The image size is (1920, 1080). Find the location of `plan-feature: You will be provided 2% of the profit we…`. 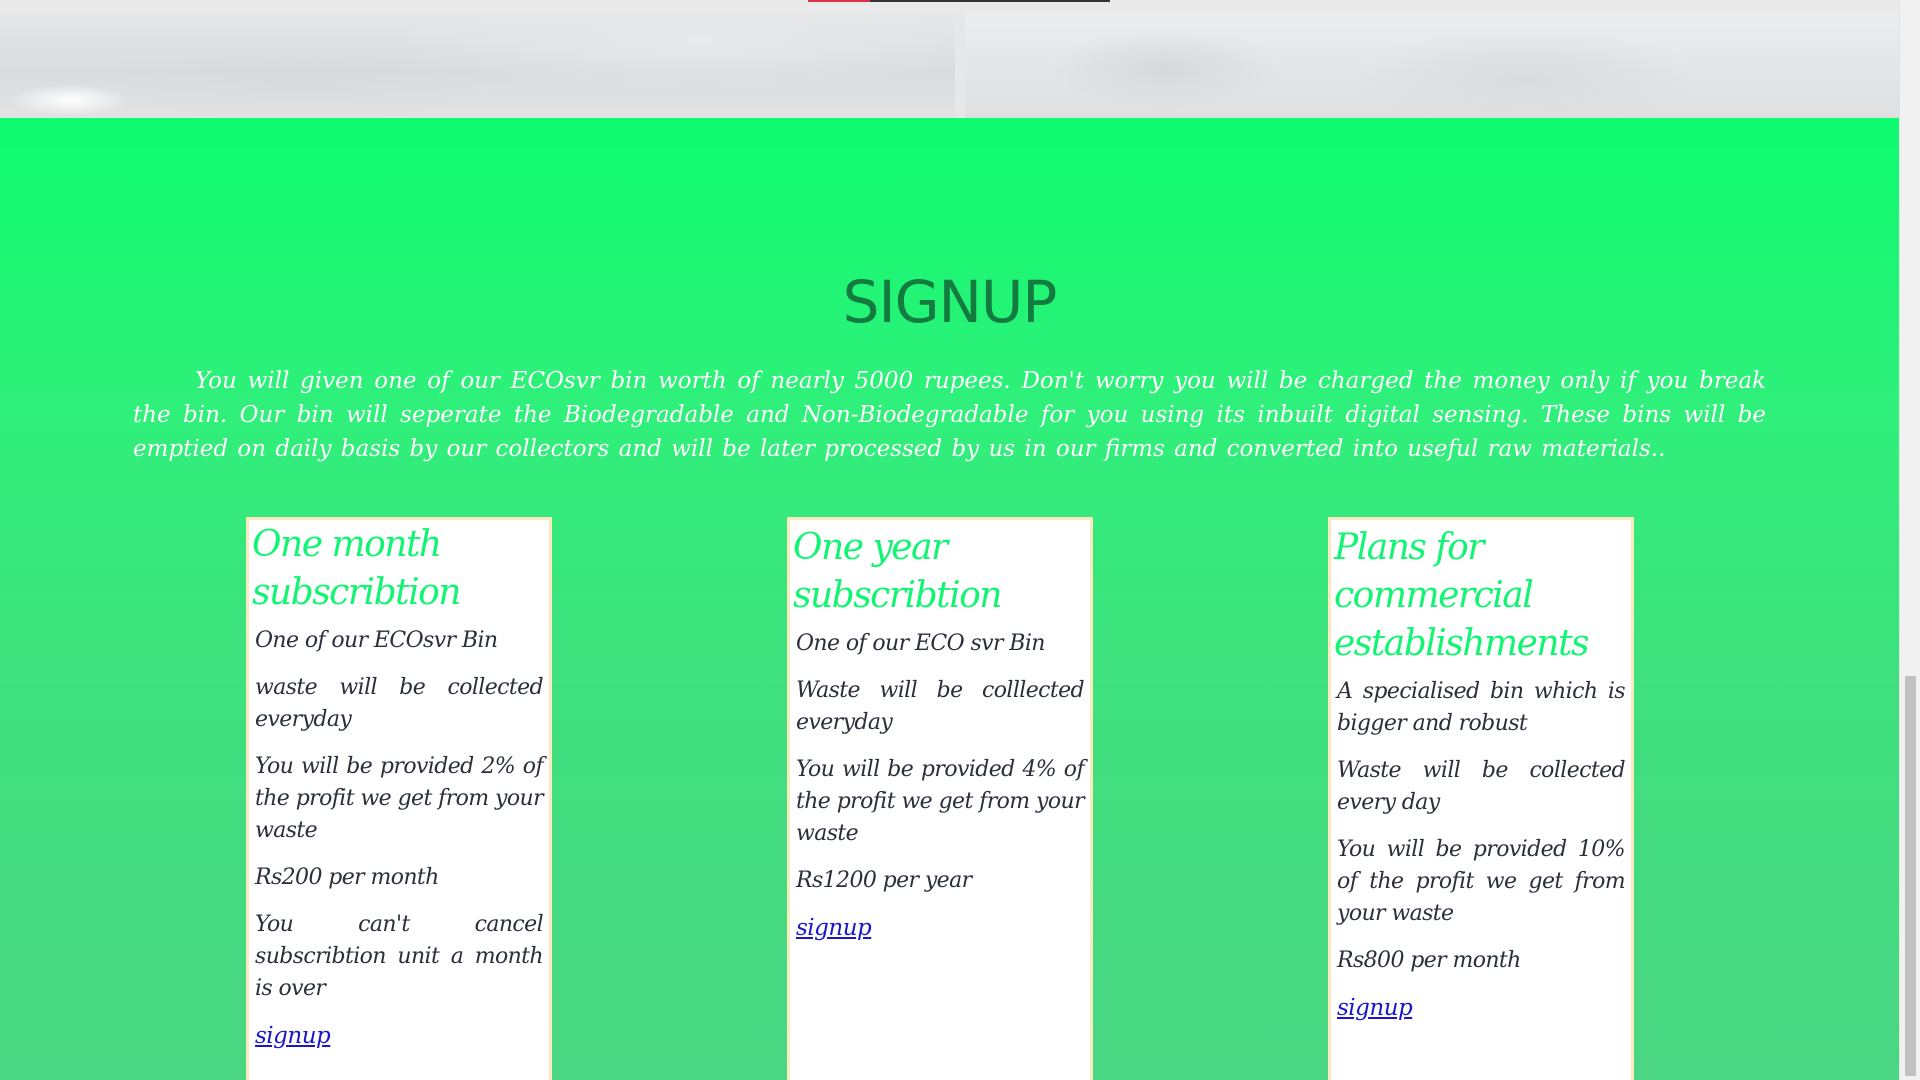

plan-feature: You will be provided 2% of the profit we… is located at coordinates (399, 798).